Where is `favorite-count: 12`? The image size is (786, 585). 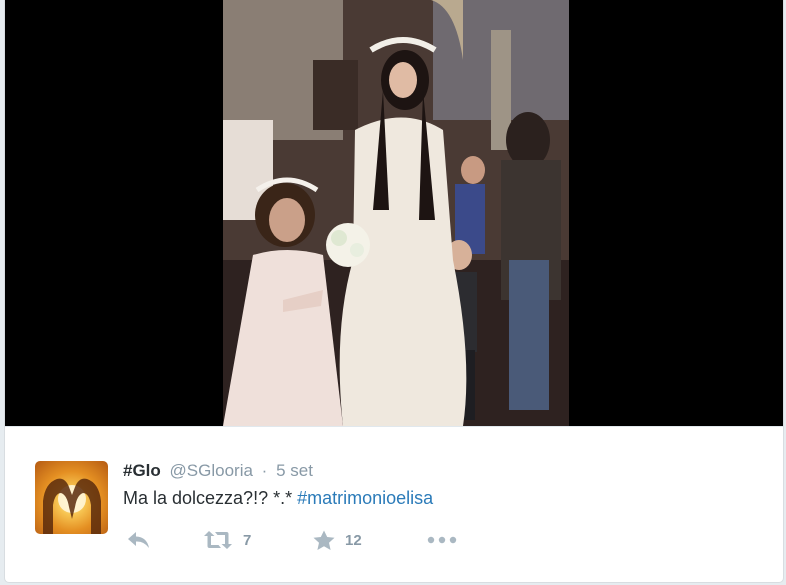
favorite-count: 12 is located at coordinates (353, 540).